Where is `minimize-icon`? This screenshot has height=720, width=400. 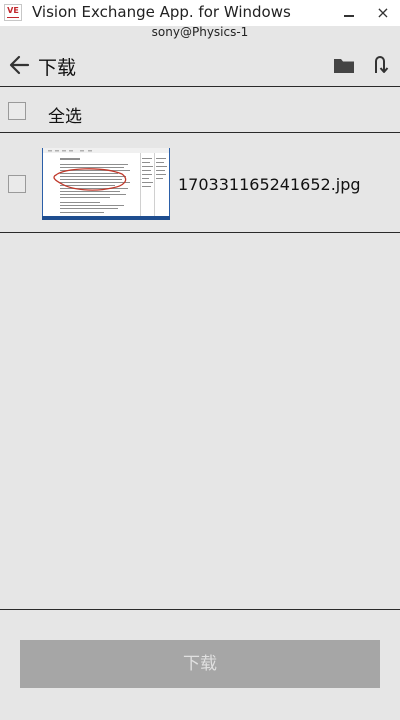 minimize-icon is located at coordinates (349, 16).